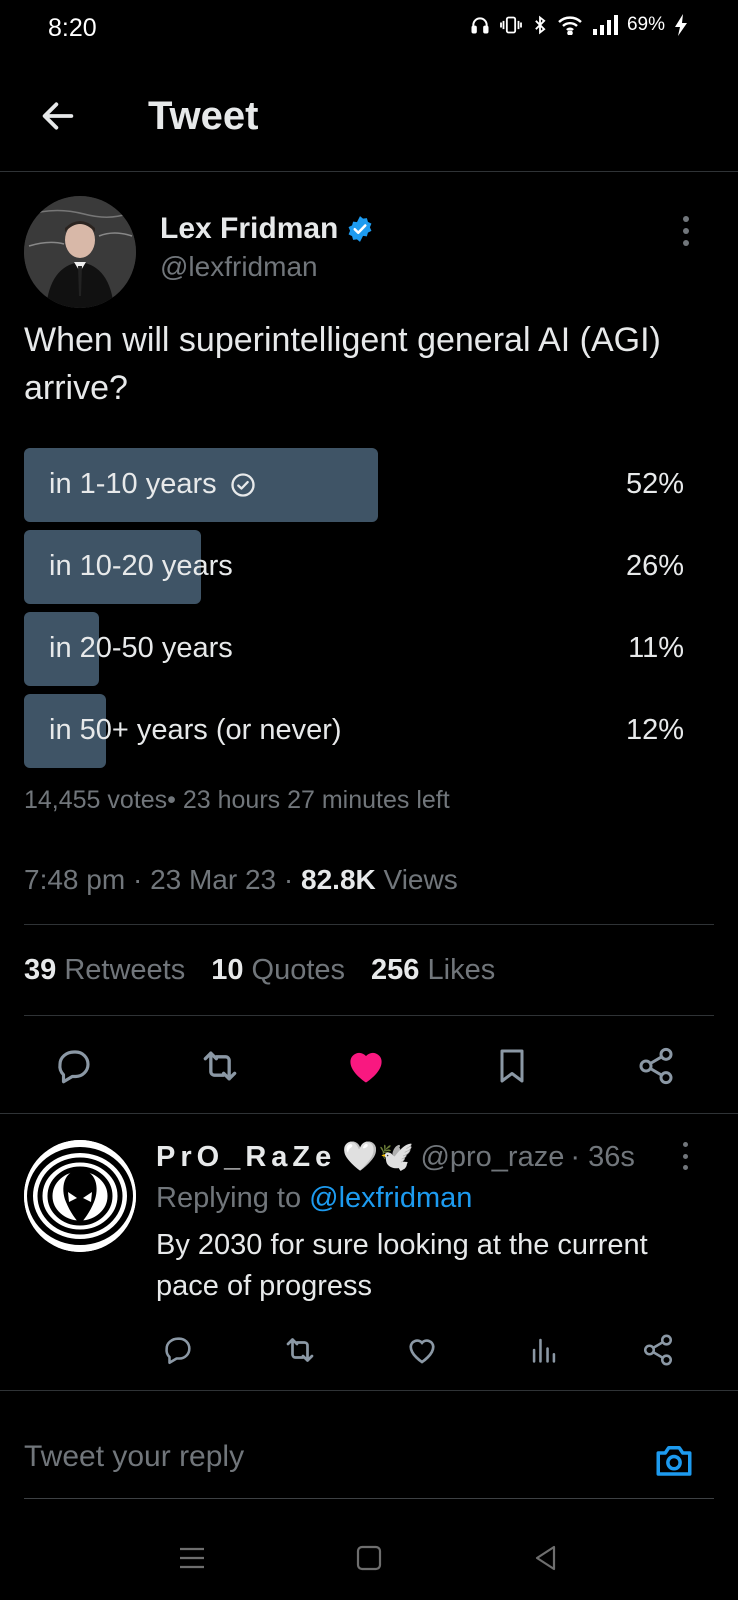 This screenshot has width=738, height=1600. I want to click on headphones-icon, so click(480, 25).